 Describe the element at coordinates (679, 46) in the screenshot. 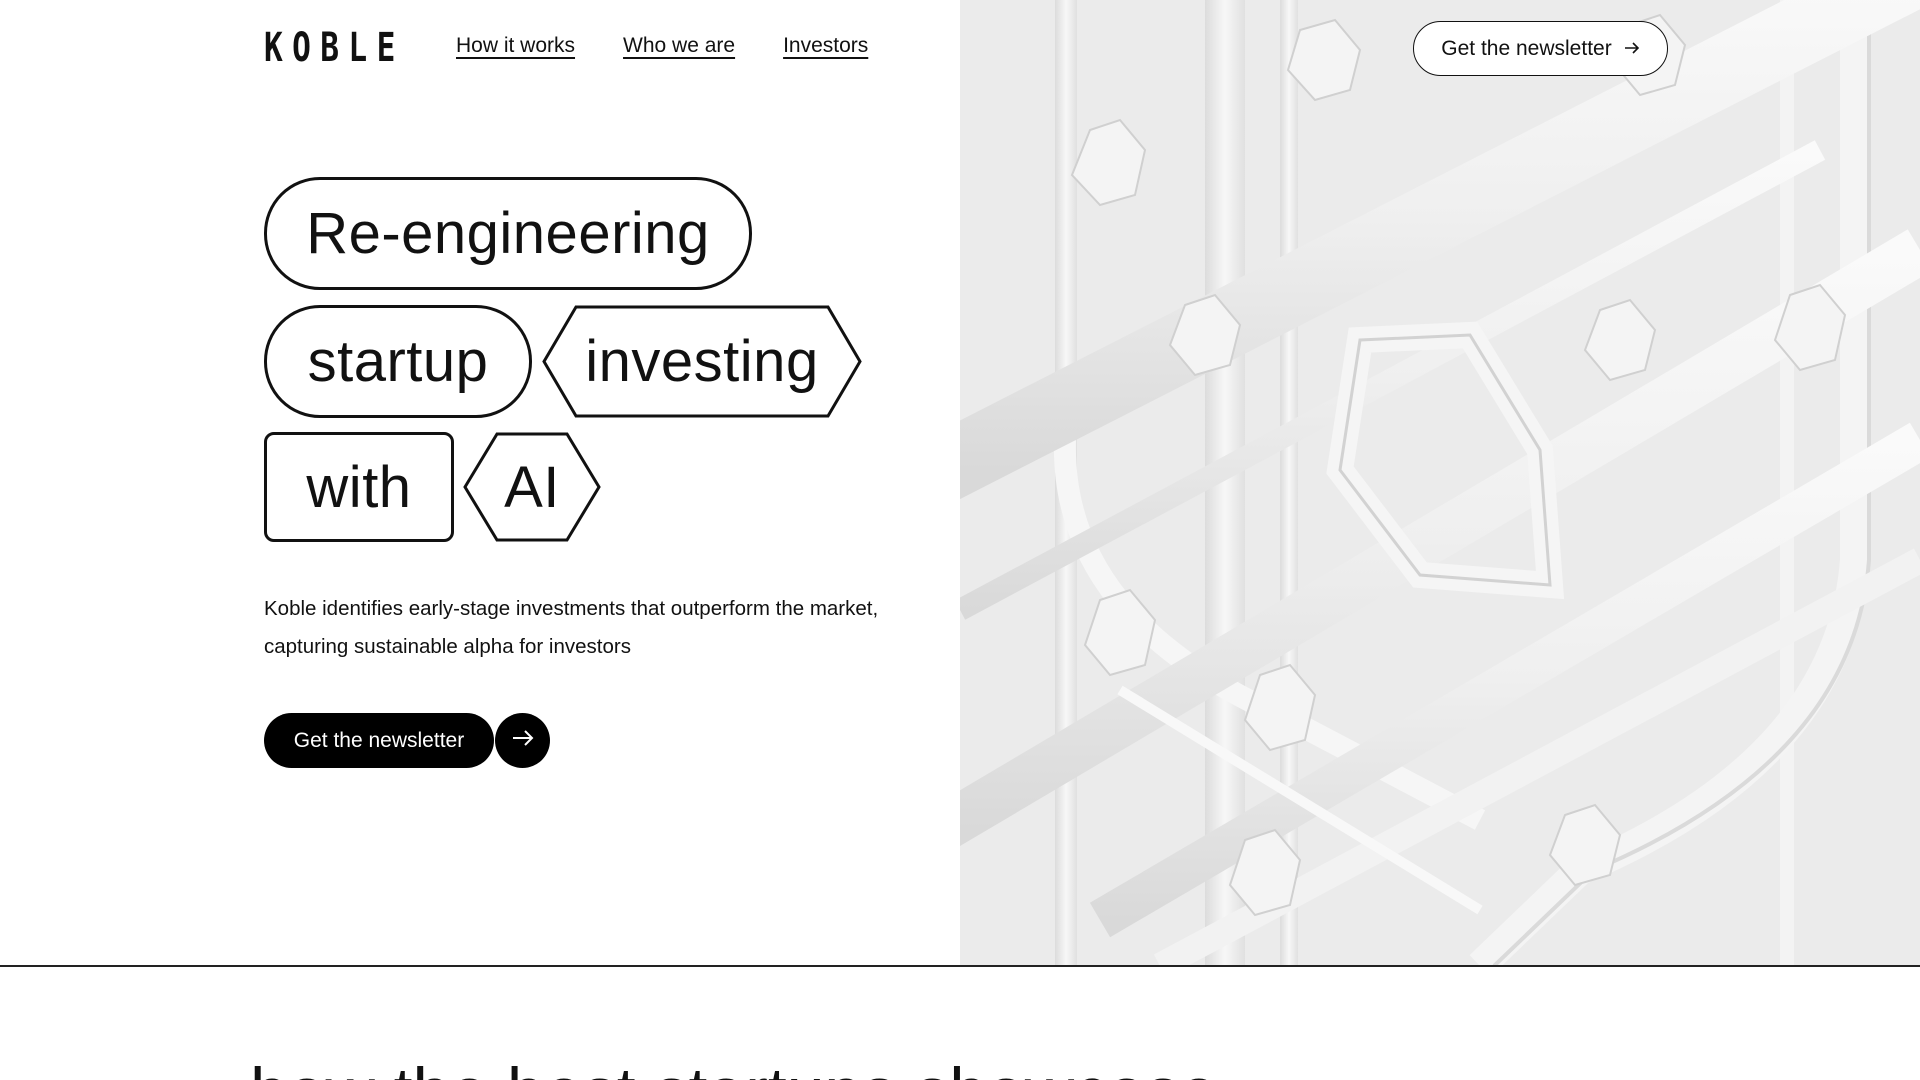

I see `nav-who-we-are: Who we are` at that location.